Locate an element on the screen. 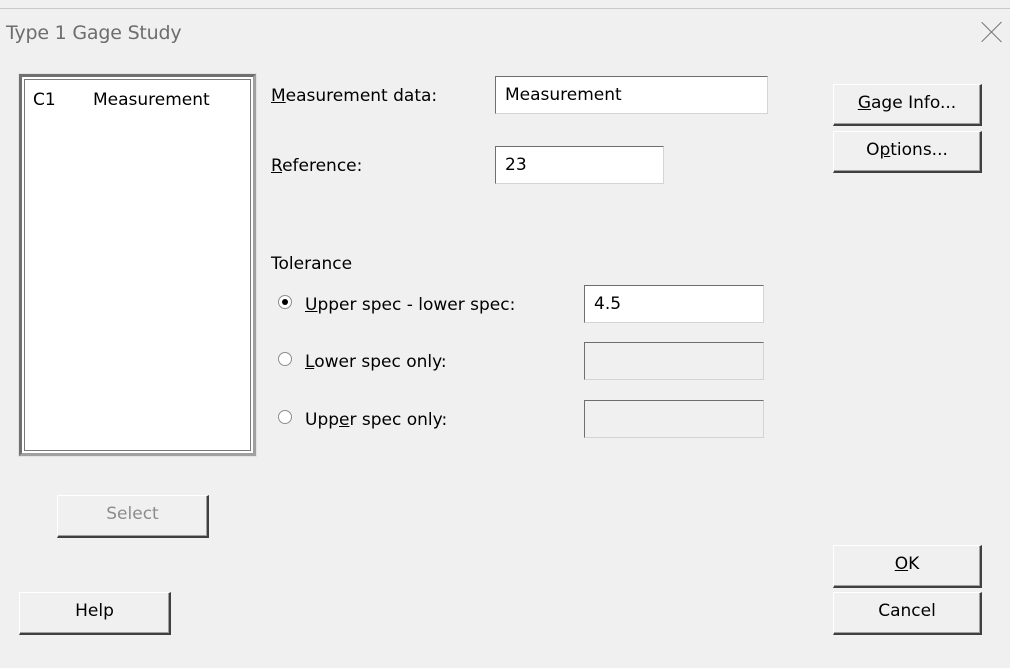 The width and height of the screenshot is (1010, 668). select-button: Select is located at coordinates (133, 516).